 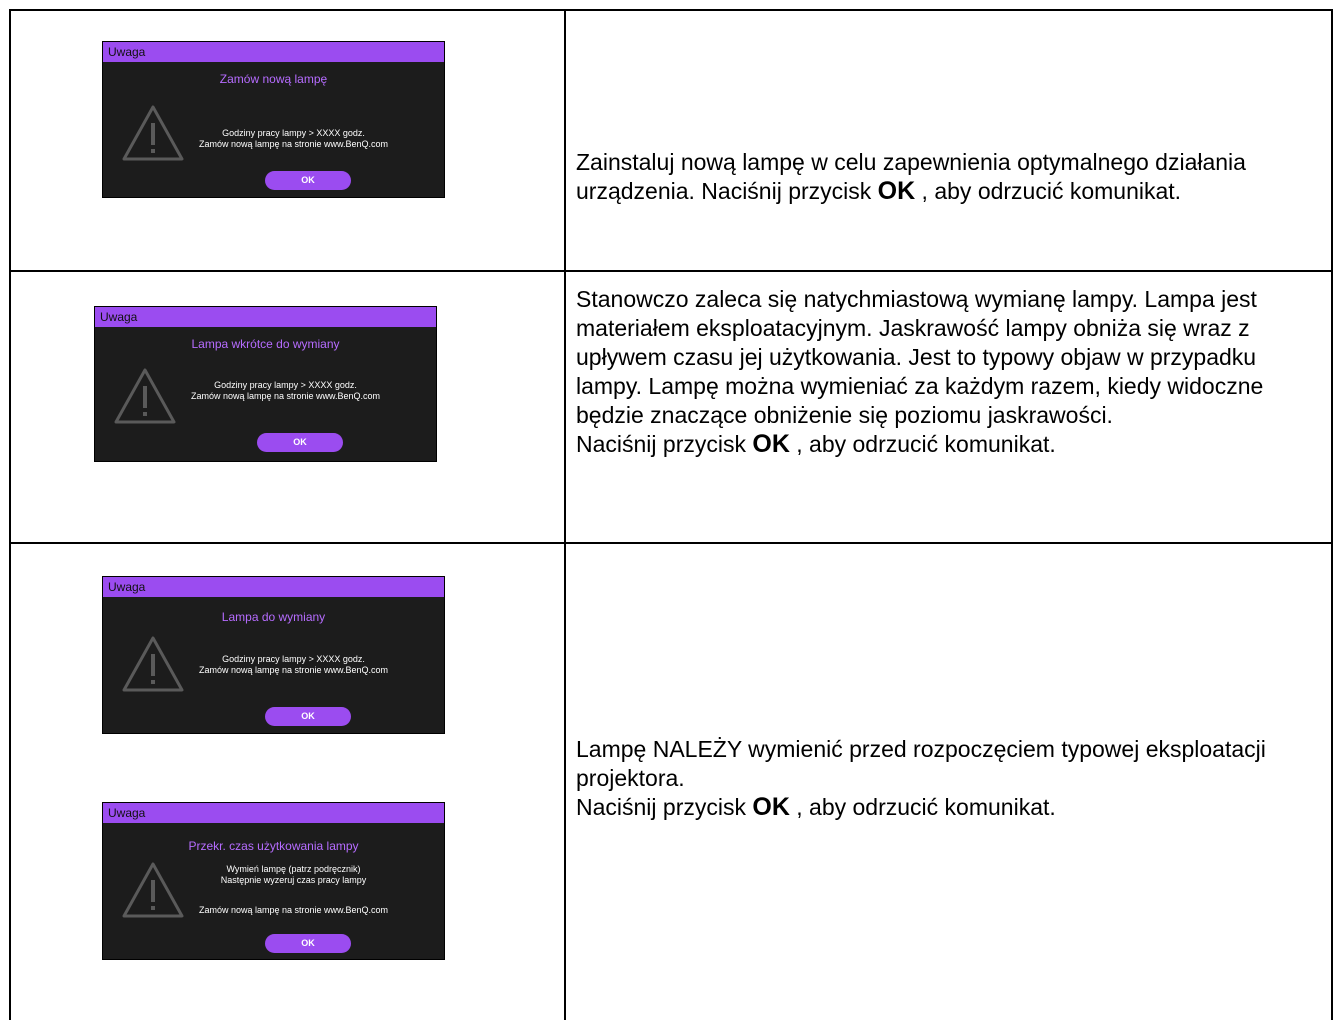 What do you see at coordinates (671, 10) in the screenshot?
I see `table-border-top` at bounding box center [671, 10].